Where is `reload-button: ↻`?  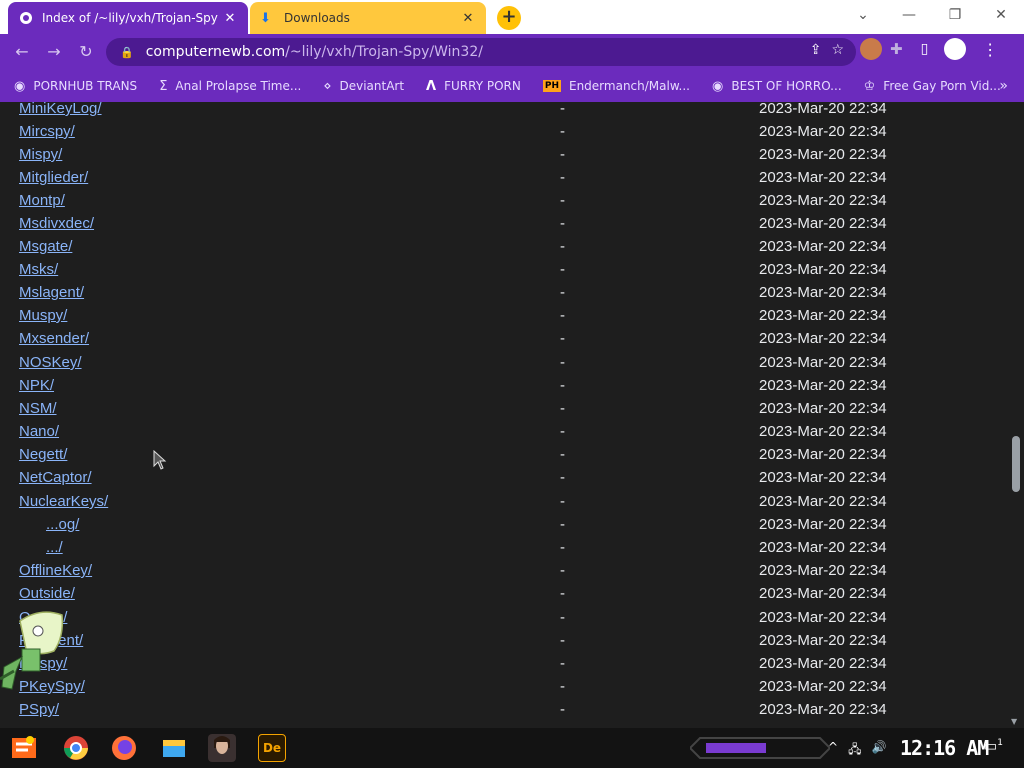 reload-button: ↻ is located at coordinates (86, 52).